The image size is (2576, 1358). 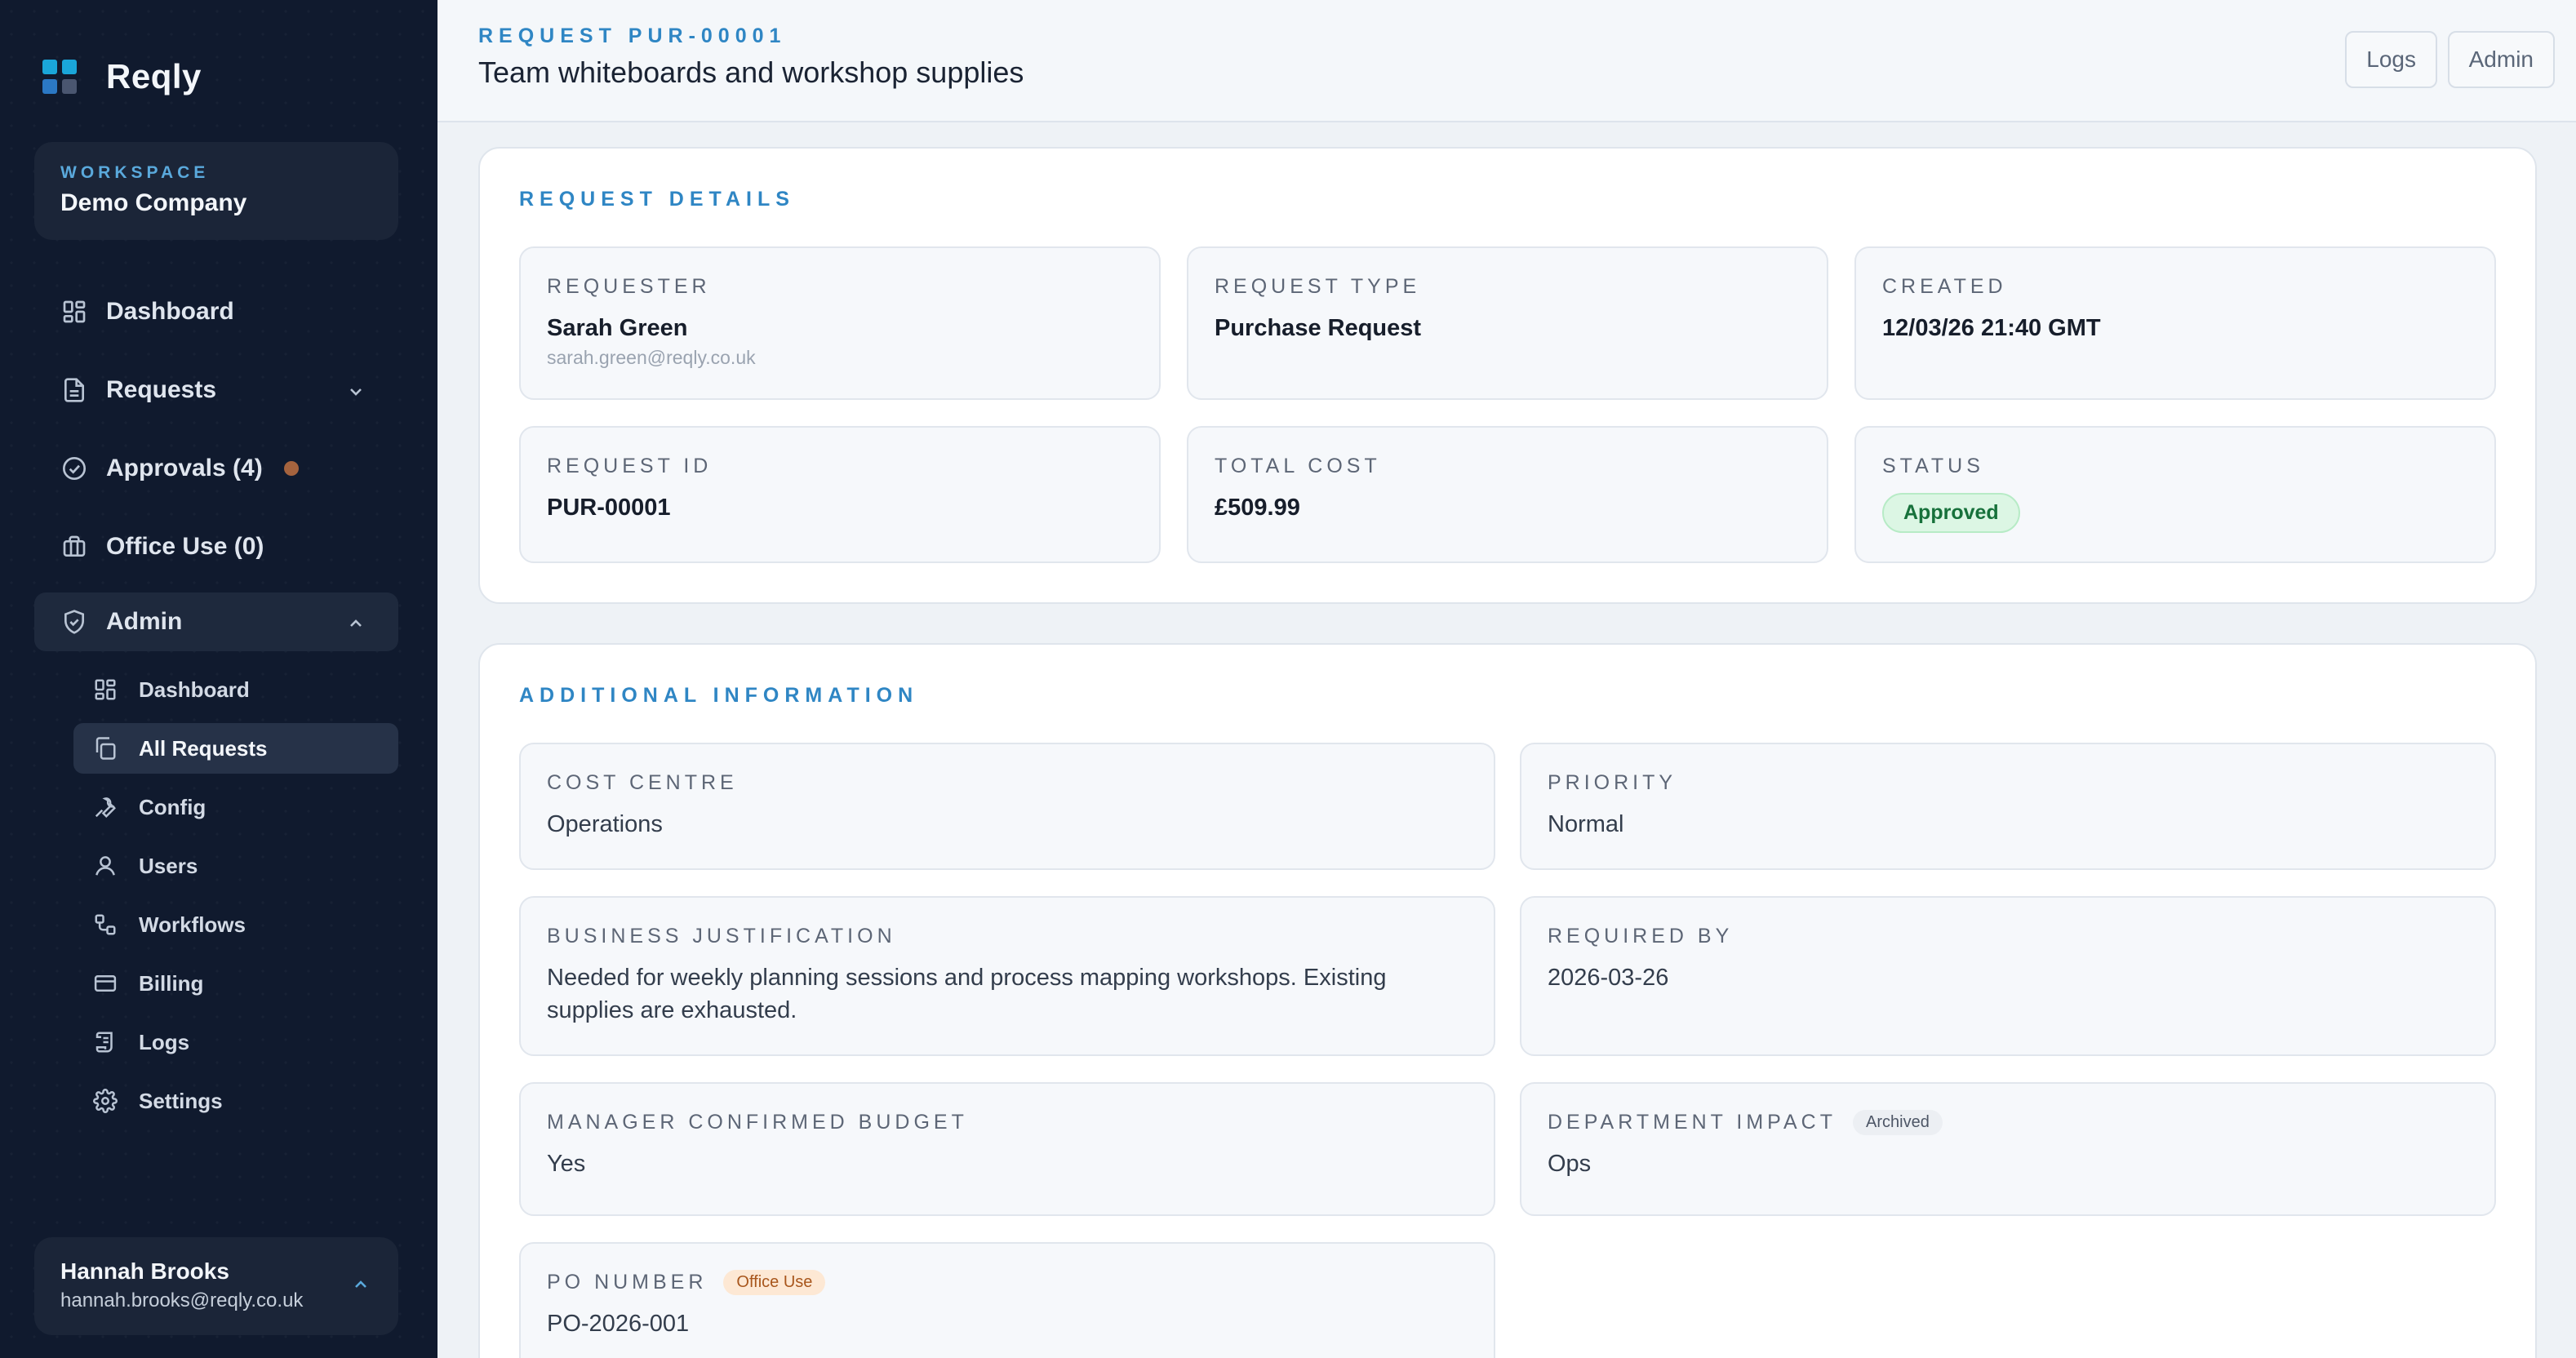 What do you see at coordinates (1007, 807) in the screenshot?
I see `cost-centre-field: COST CENTRE Operations` at bounding box center [1007, 807].